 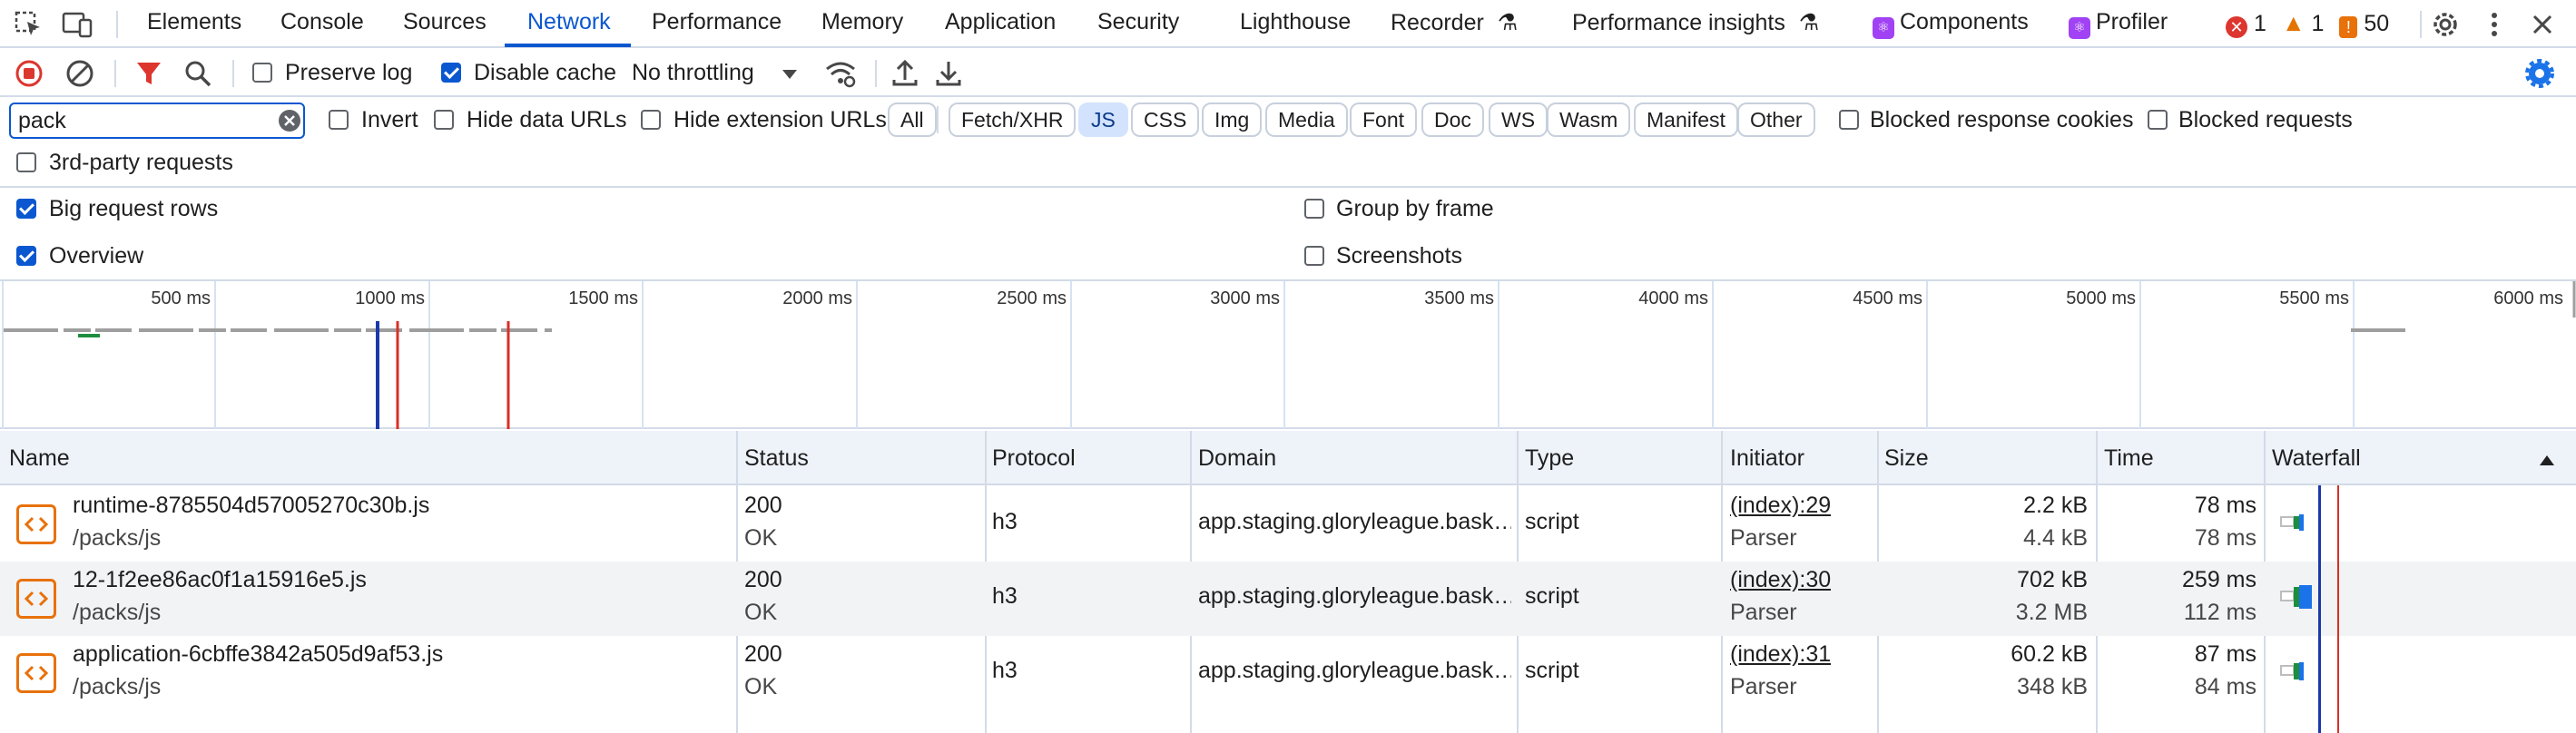 I want to click on tab-performance-insights: Performance insights ⚗, so click(x=1695, y=22).